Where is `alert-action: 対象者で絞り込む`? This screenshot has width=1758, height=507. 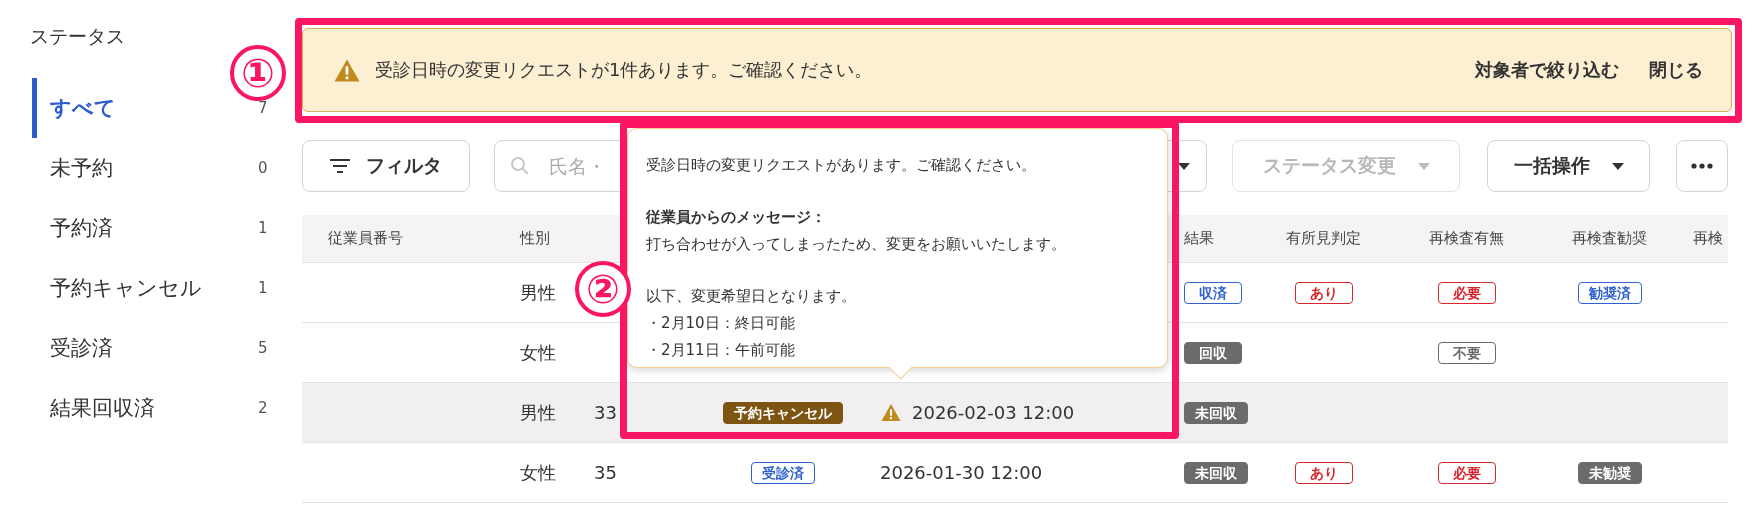
alert-action: 対象者で絞り込む is located at coordinates (1547, 70).